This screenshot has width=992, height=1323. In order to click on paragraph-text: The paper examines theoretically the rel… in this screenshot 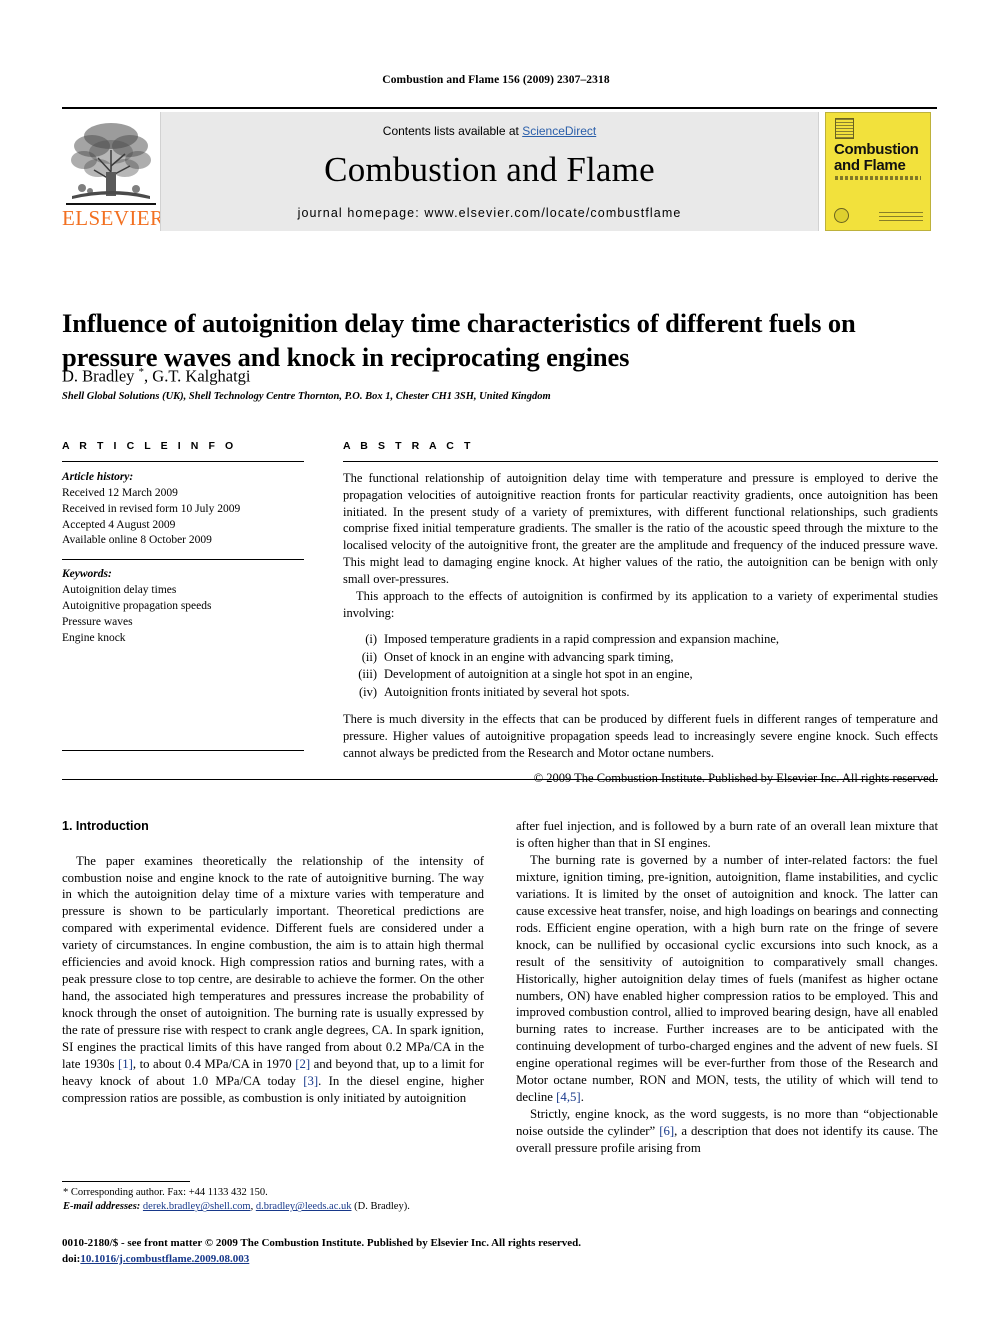, I will do `click(273, 962)`.